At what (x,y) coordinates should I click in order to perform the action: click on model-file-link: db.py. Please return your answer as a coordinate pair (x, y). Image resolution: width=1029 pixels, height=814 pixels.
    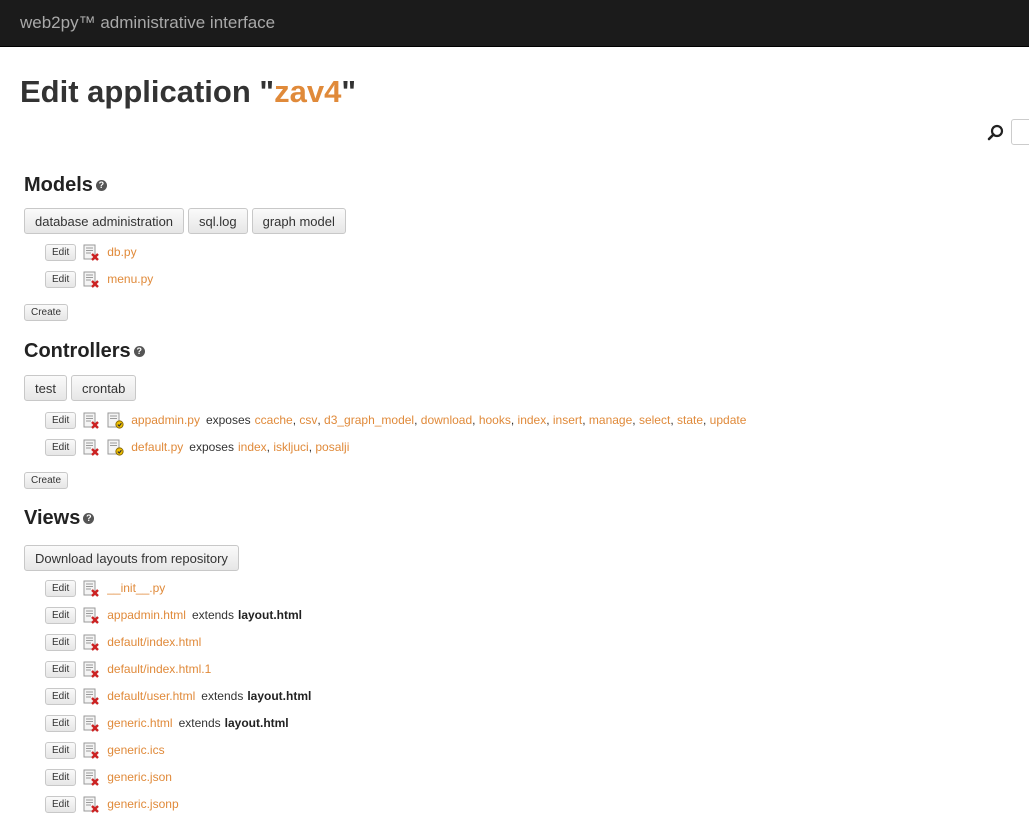
    Looking at the image, I should click on (121, 252).